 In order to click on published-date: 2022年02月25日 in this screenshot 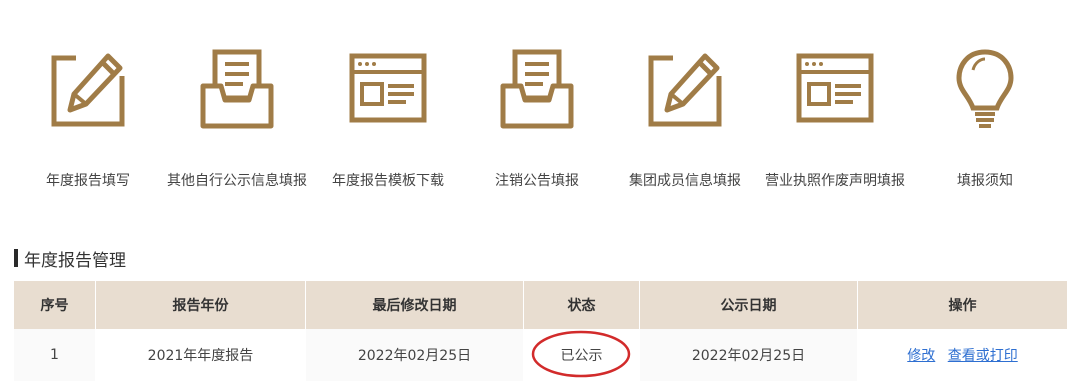, I will do `click(748, 355)`.